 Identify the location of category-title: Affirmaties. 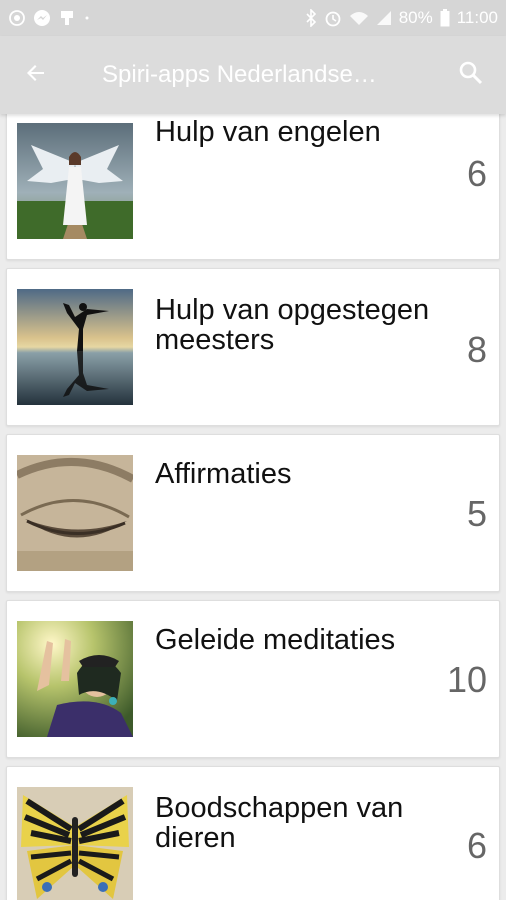
(223, 474).